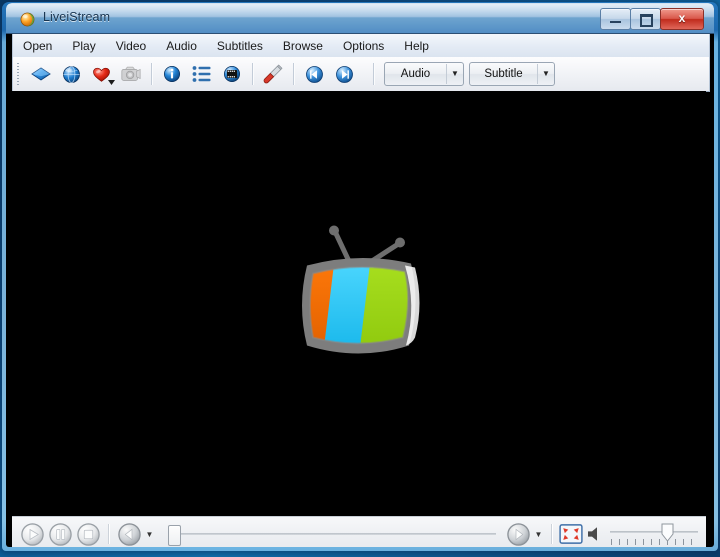  I want to click on pause-button, so click(60, 533).